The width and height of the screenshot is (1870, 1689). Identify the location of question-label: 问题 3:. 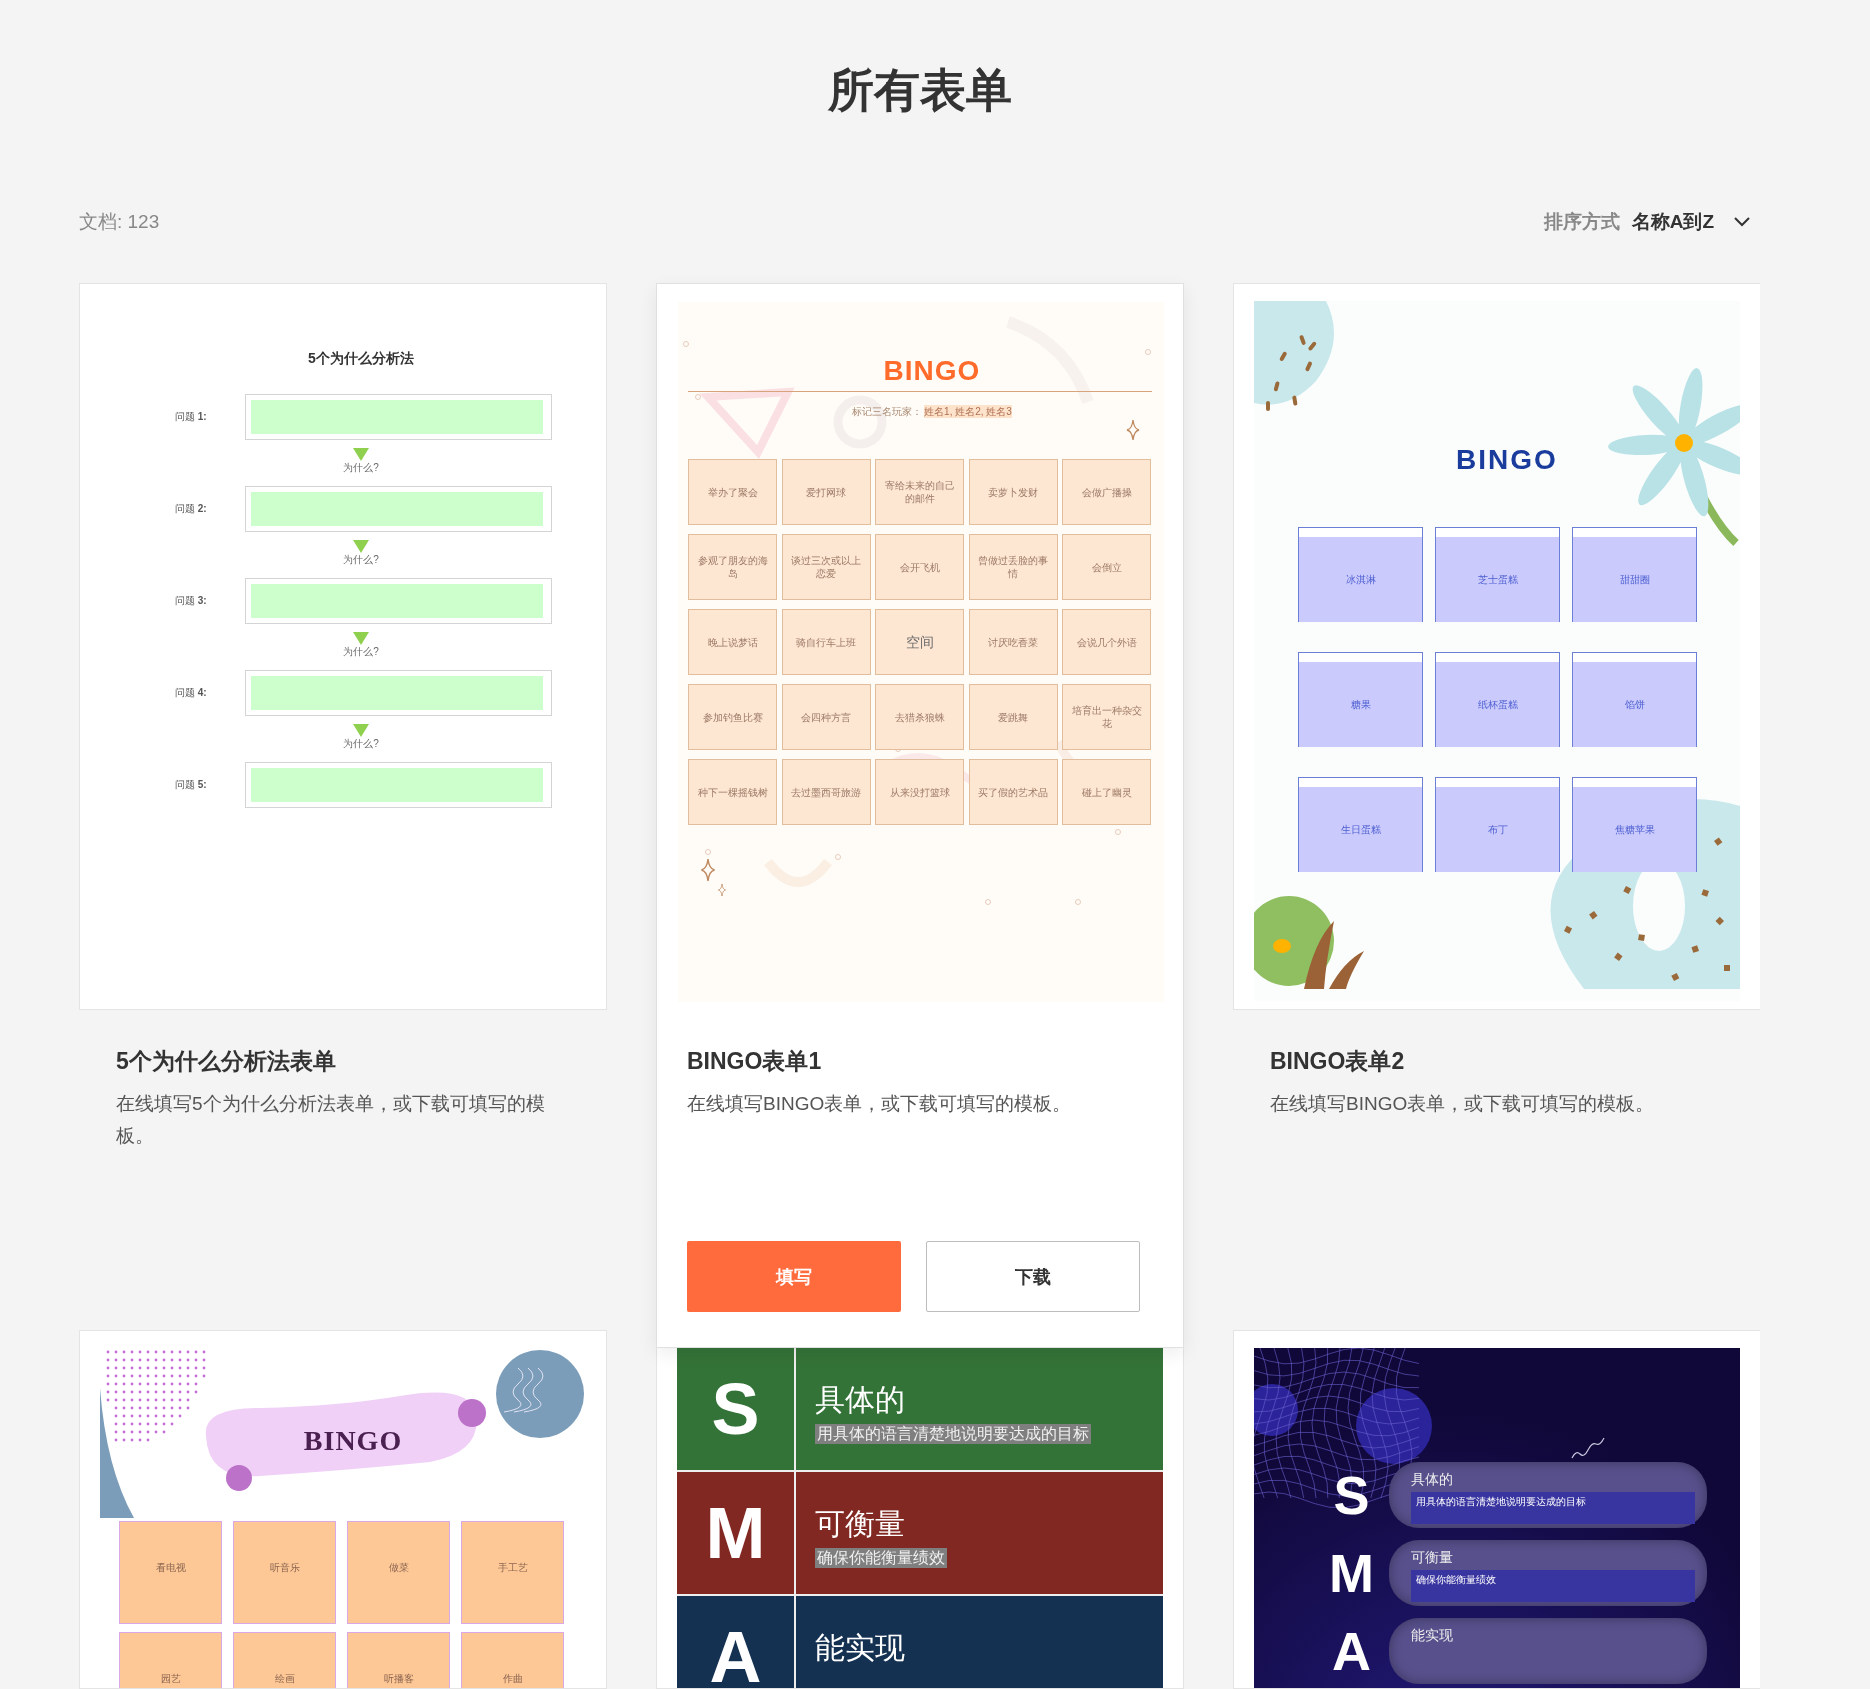
(191, 601).